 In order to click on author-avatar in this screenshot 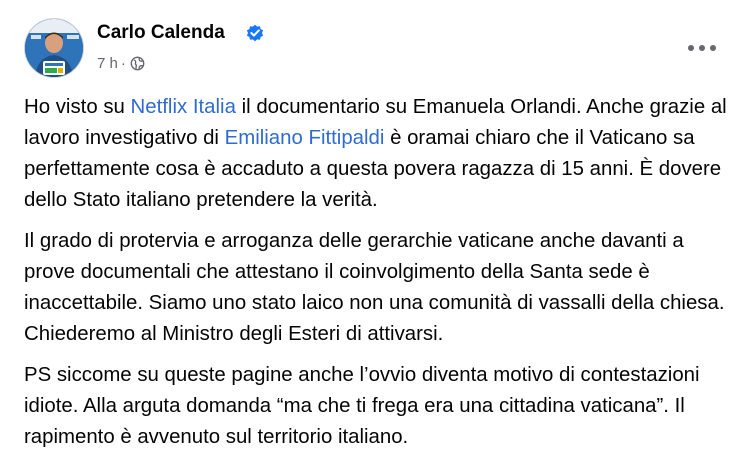, I will do `click(54, 48)`.